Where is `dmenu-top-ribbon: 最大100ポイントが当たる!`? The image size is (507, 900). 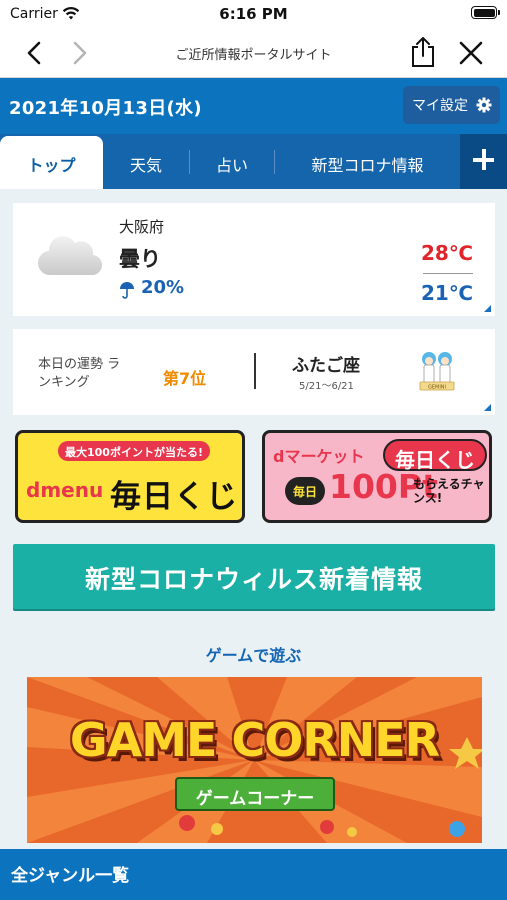
dmenu-top-ribbon: 最大100ポイントが当たる! is located at coordinates (134, 451).